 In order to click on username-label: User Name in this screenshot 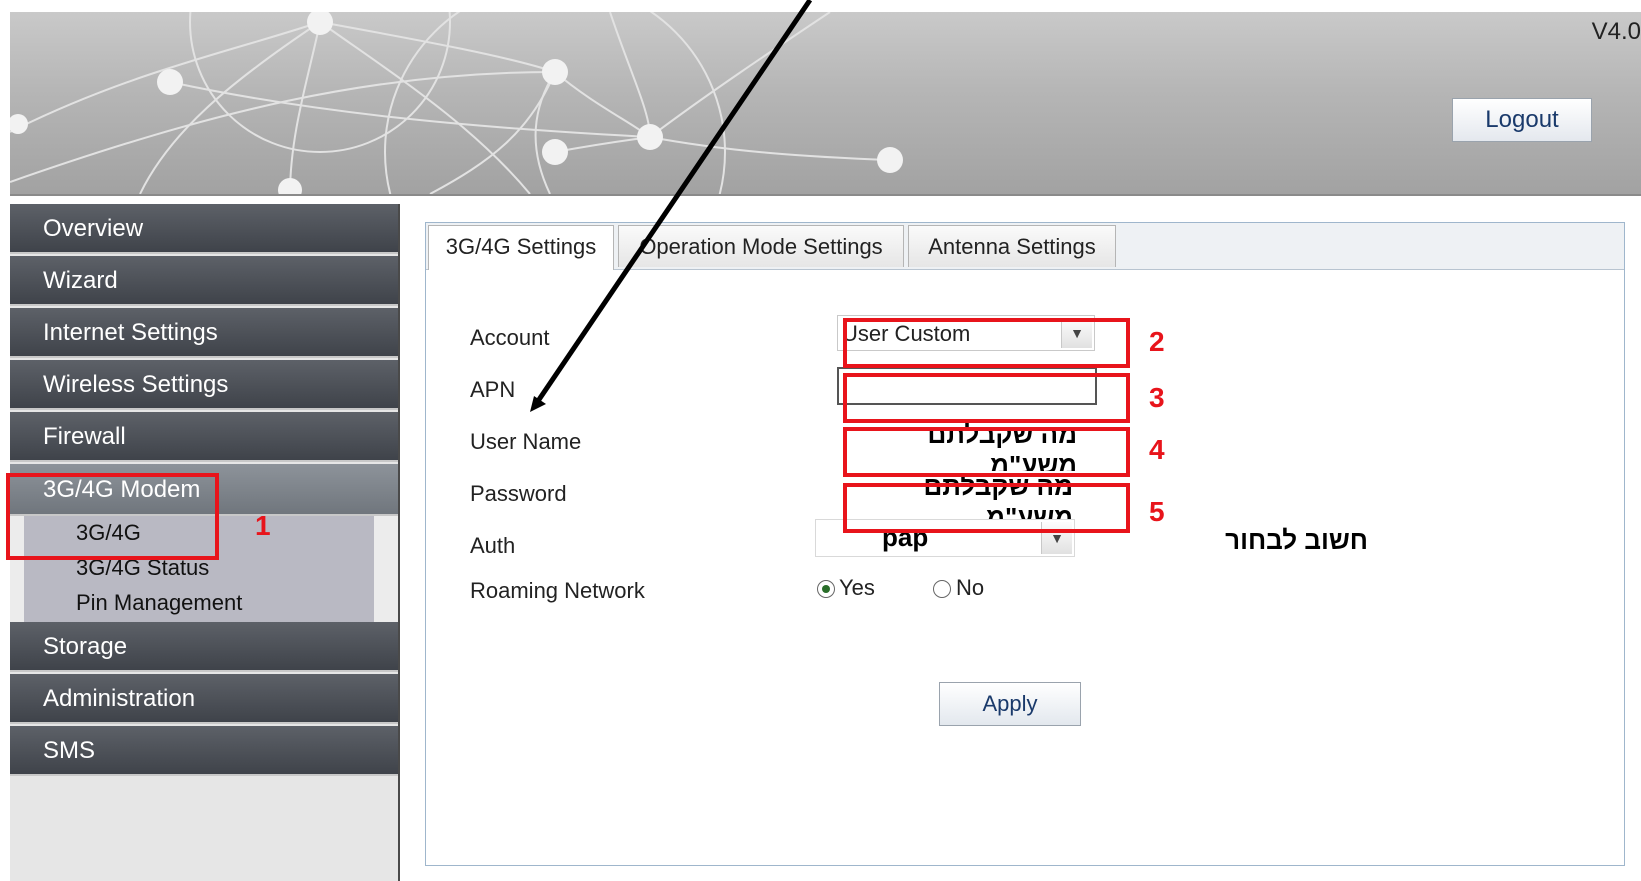, I will do `click(526, 441)`.